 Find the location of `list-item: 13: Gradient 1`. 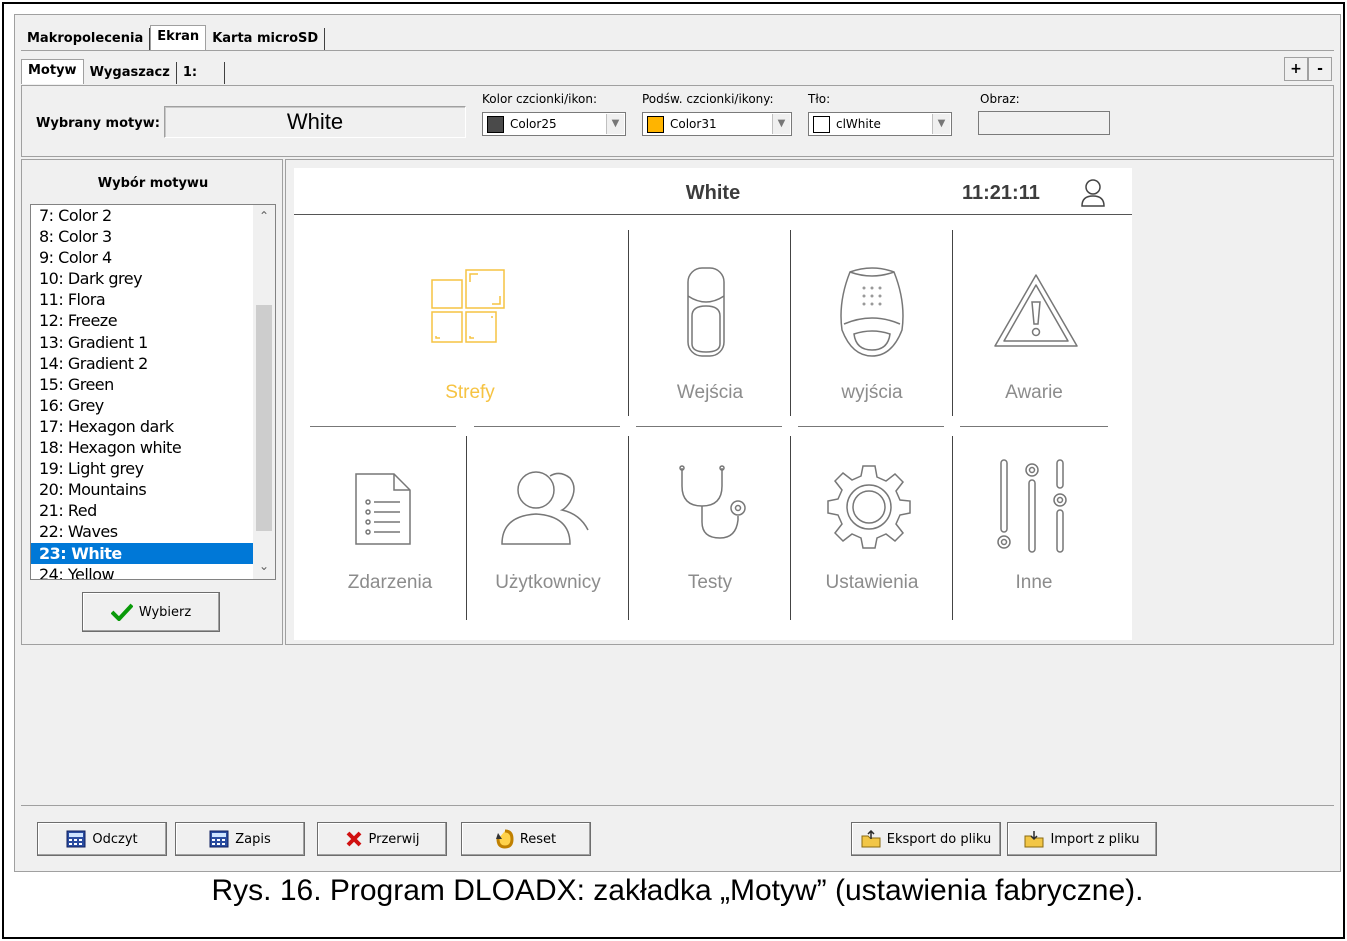

list-item: 13: Gradient 1 is located at coordinates (142, 342).